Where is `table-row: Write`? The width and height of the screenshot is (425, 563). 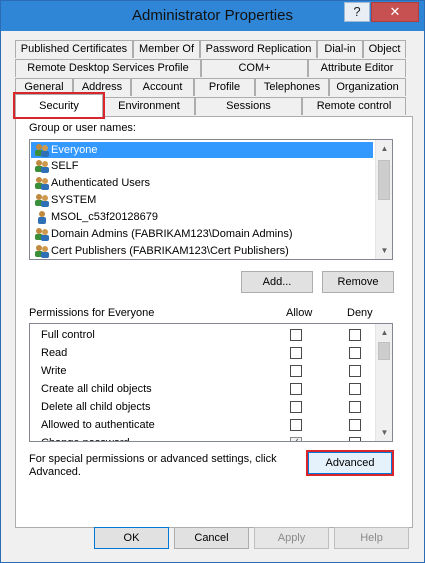
table-row: Write is located at coordinates (202, 371).